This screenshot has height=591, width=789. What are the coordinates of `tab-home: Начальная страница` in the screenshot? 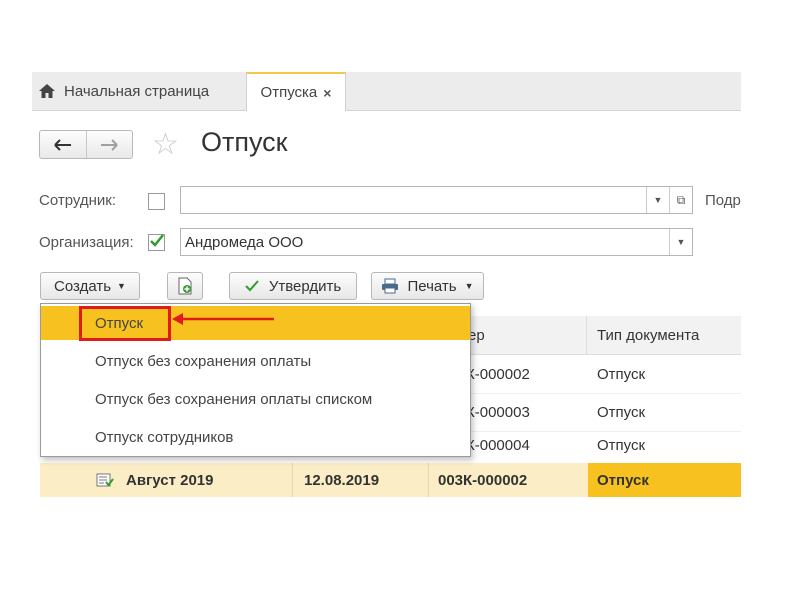 It's located at (140, 91).